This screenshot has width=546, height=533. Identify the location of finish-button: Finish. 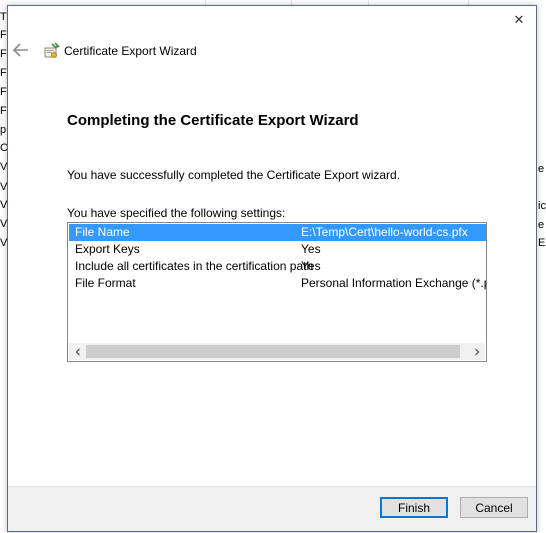
(414, 507).